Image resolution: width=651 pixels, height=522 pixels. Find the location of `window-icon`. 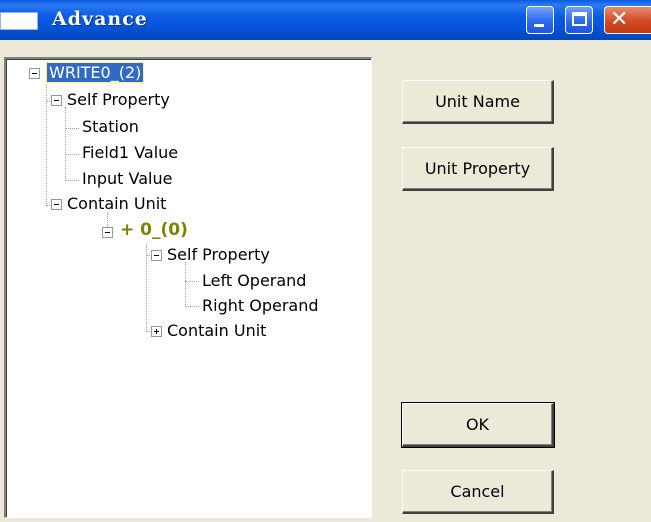

window-icon is located at coordinates (19, 21).